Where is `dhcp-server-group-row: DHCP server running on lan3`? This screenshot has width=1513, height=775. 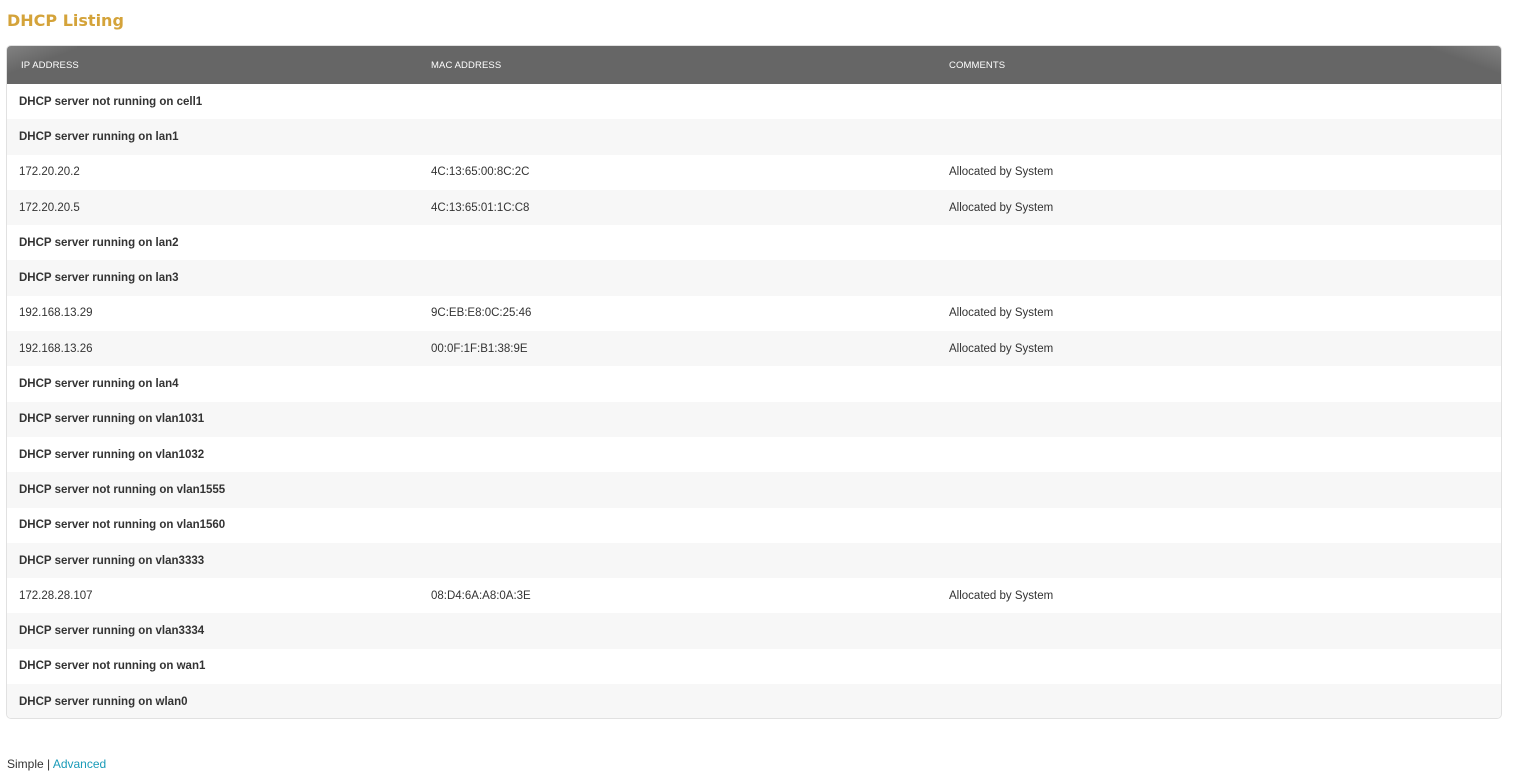 dhcp-server-group-row: DHCP server running on lan3 is located at coordinates (754, 278).